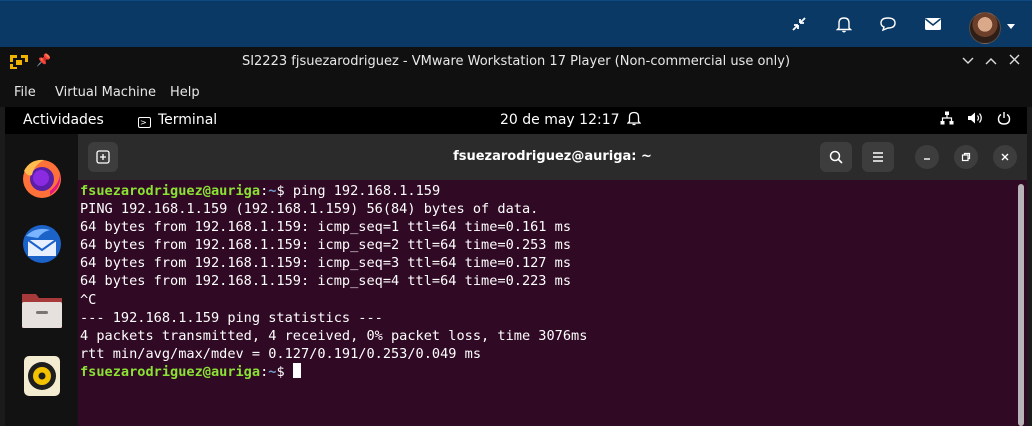 This screenshot has height=426, width=1032. I want to click on minimize-icon, so click(927, 159).